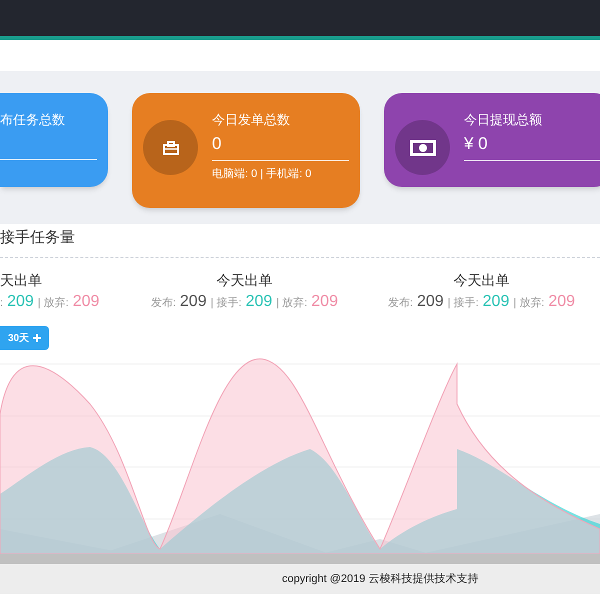  Describe the element at coordinates (21, 280) in the screenshot. I see `stat-title: 天出单` at that location.